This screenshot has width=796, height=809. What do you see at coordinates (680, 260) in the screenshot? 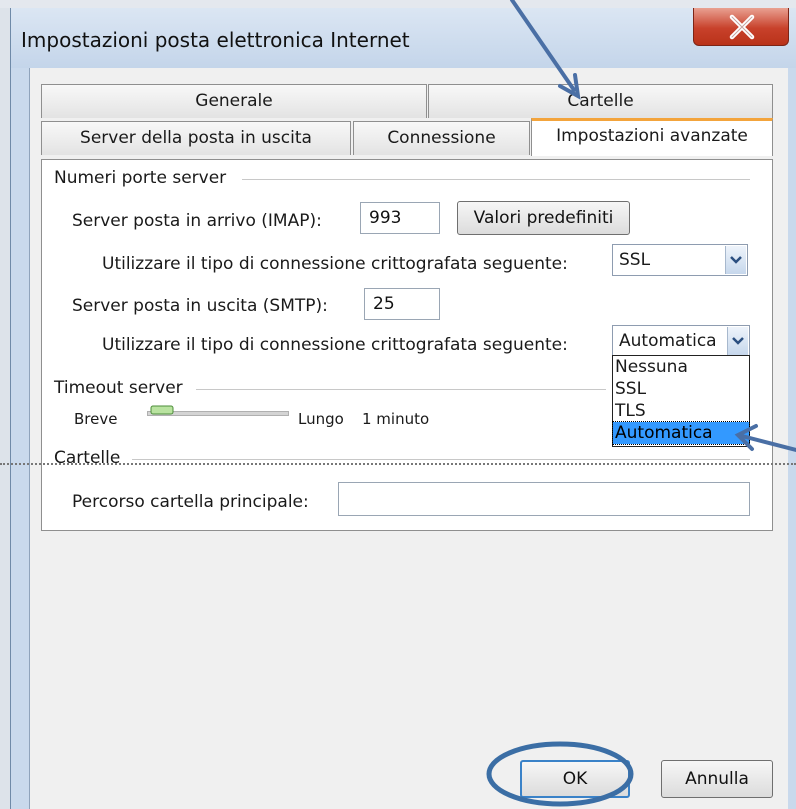
I see `incoming-encryption-select: SSL` at bounding box center [680, 260].